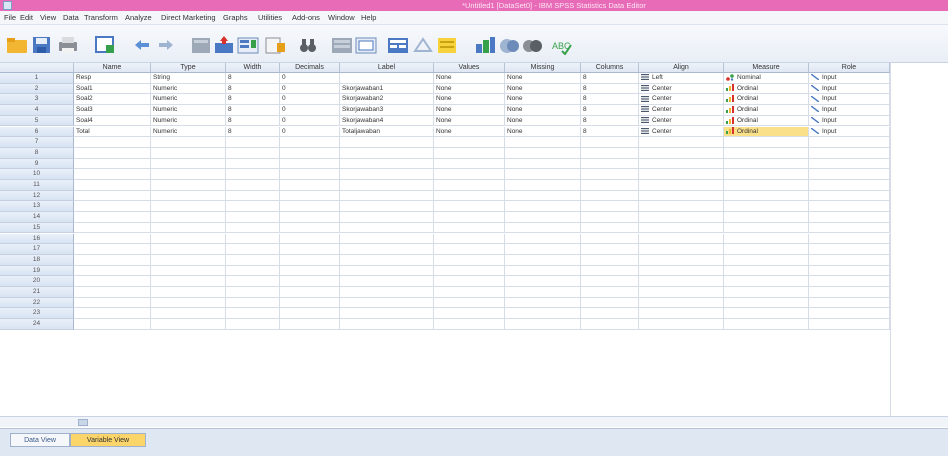  Describe the element at coordinates (201, 45) in the screenshot. I see `goto-case-icon` at that location.